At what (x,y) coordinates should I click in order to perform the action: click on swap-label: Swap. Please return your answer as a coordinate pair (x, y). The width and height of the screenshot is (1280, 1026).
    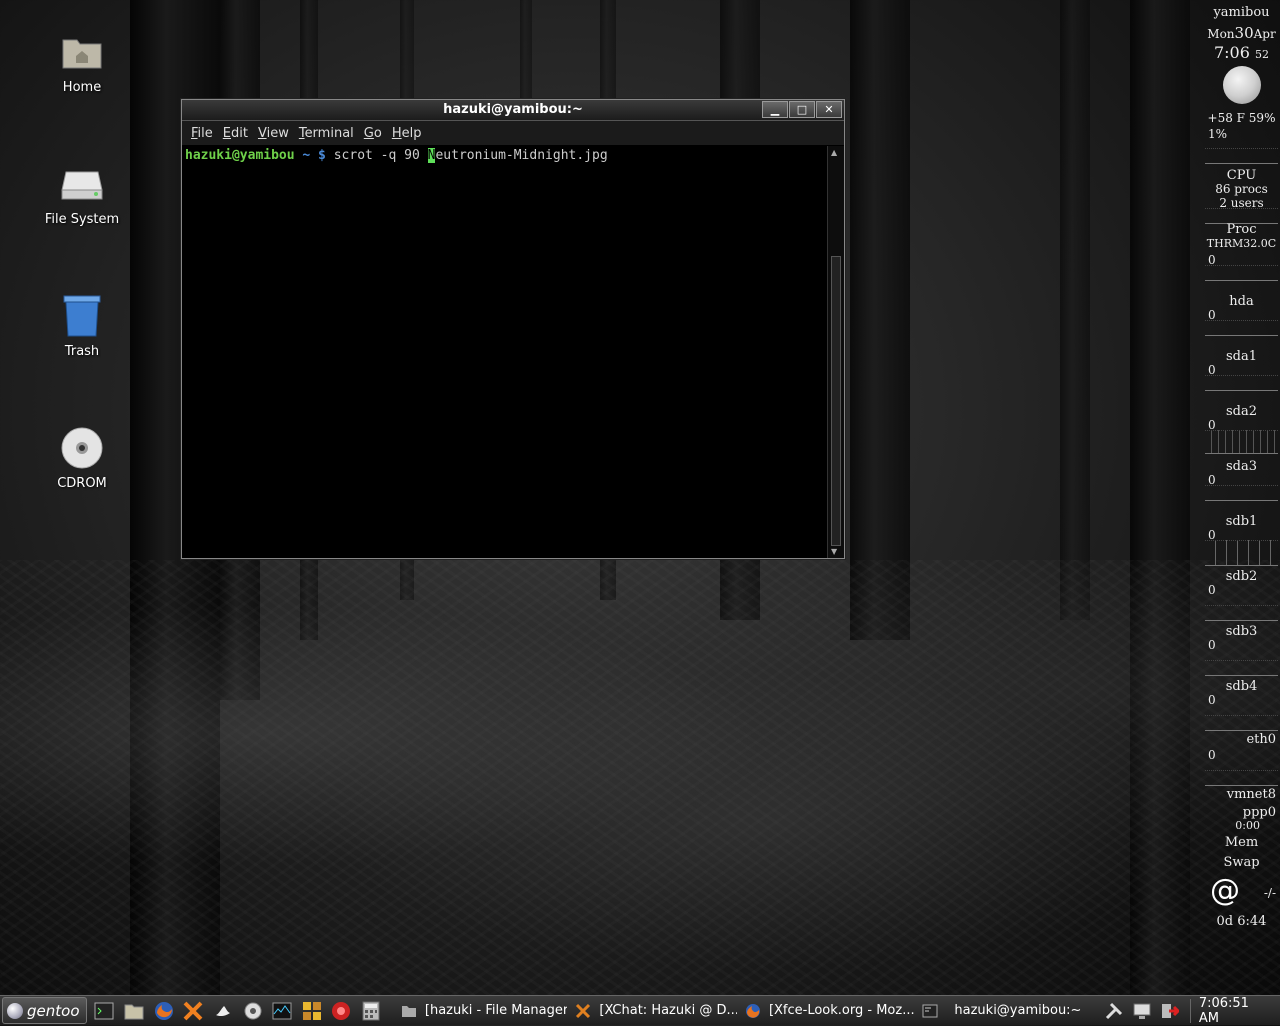
    Looking at the image, I should click on (1241, 862).